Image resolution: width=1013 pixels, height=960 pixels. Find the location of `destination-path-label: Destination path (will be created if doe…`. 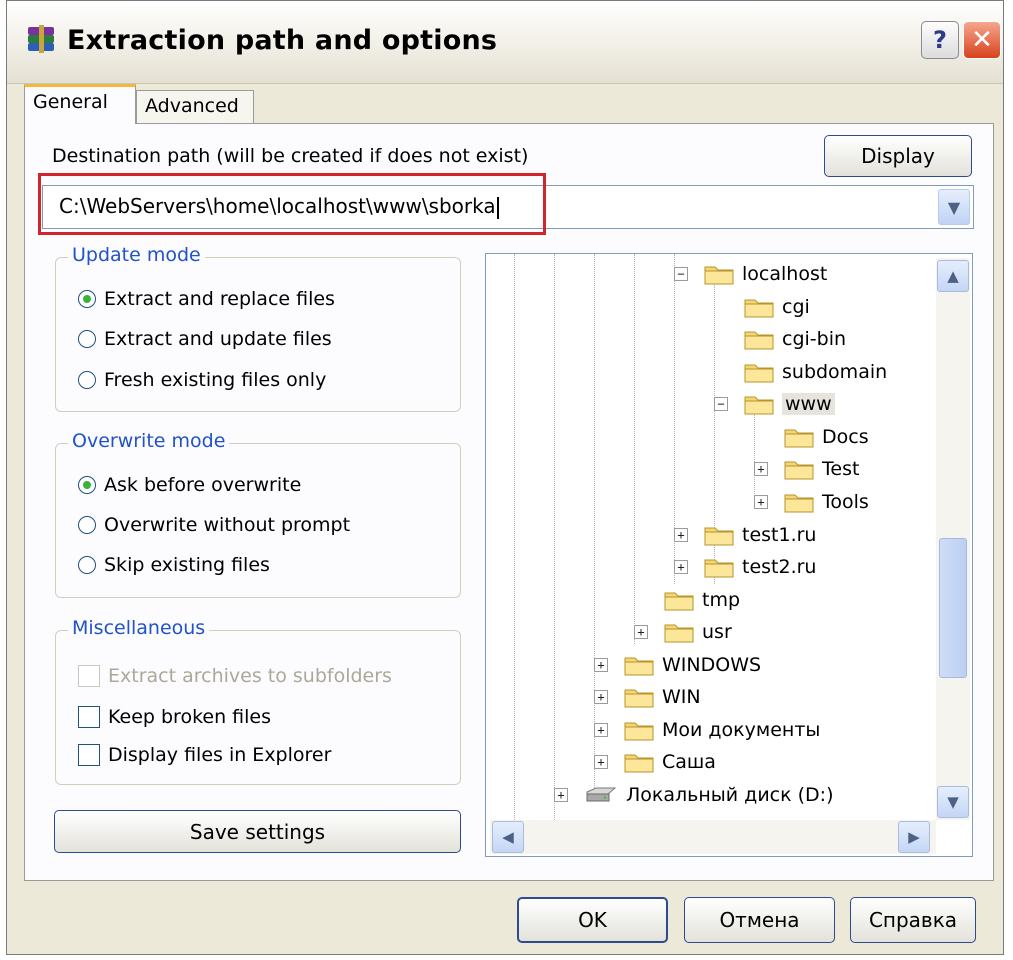

destination-path-label: Destination path (will be created if doe… is located at coordinates (290, 156).